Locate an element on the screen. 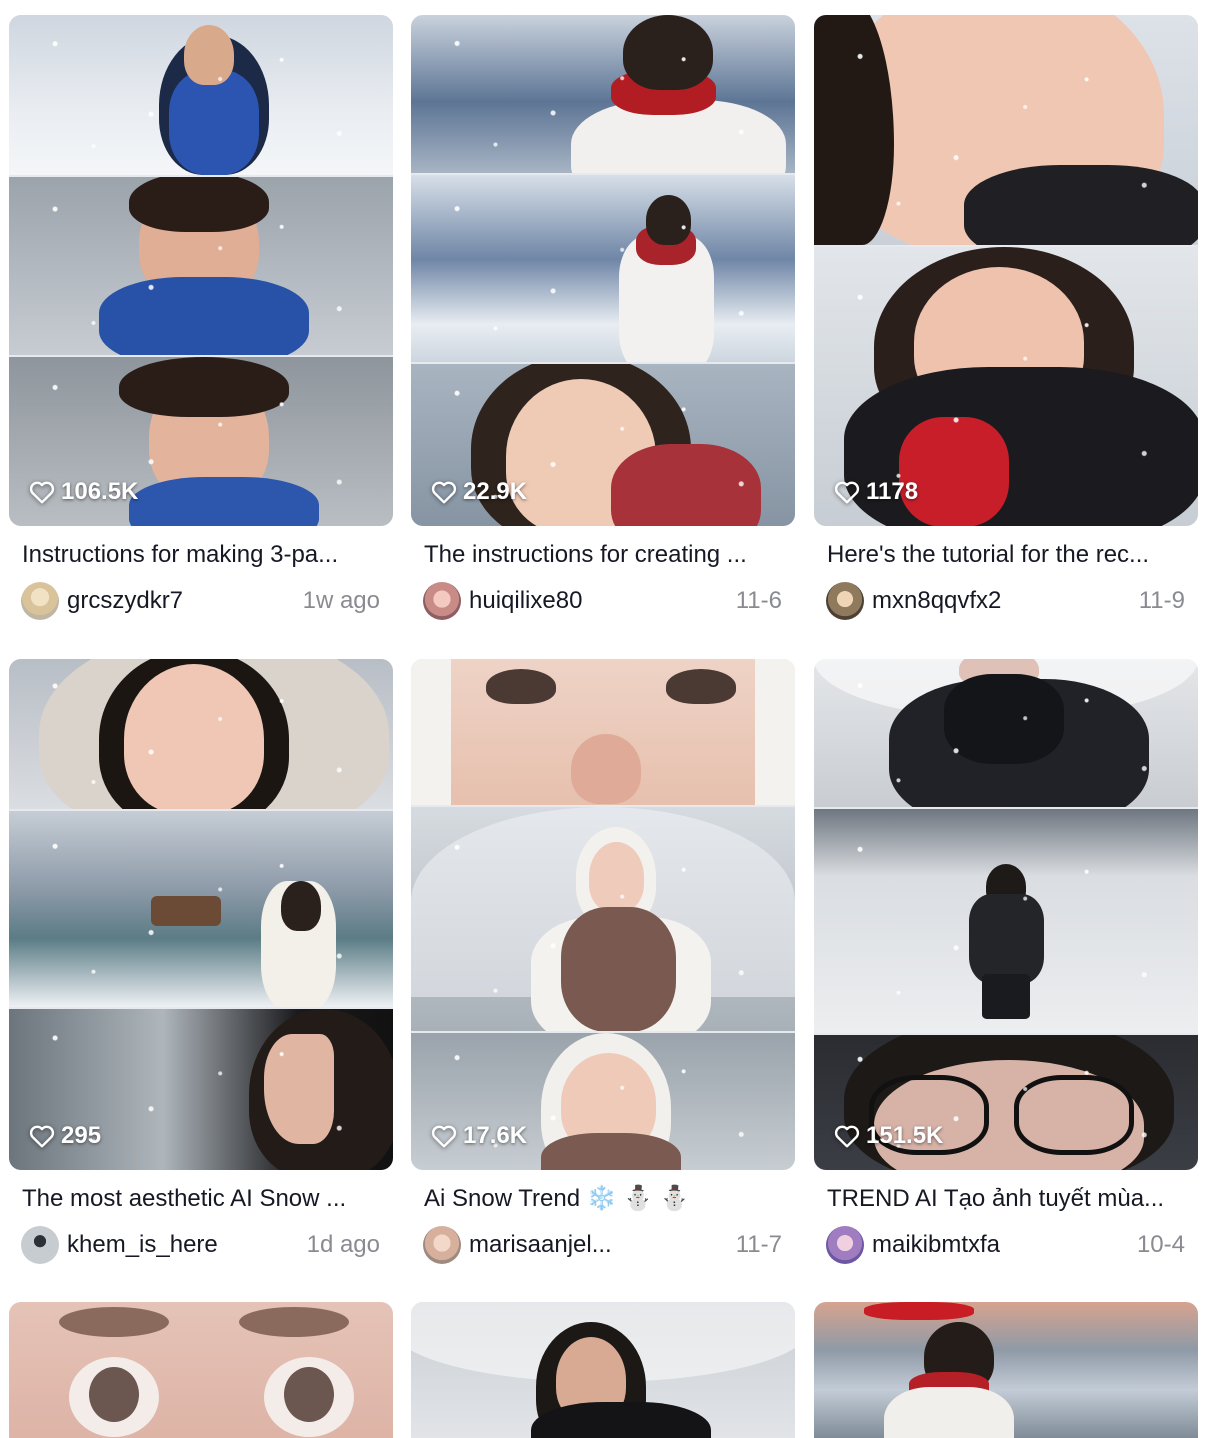  like-count-text: 106.5K is located at coordinates (100, 491).